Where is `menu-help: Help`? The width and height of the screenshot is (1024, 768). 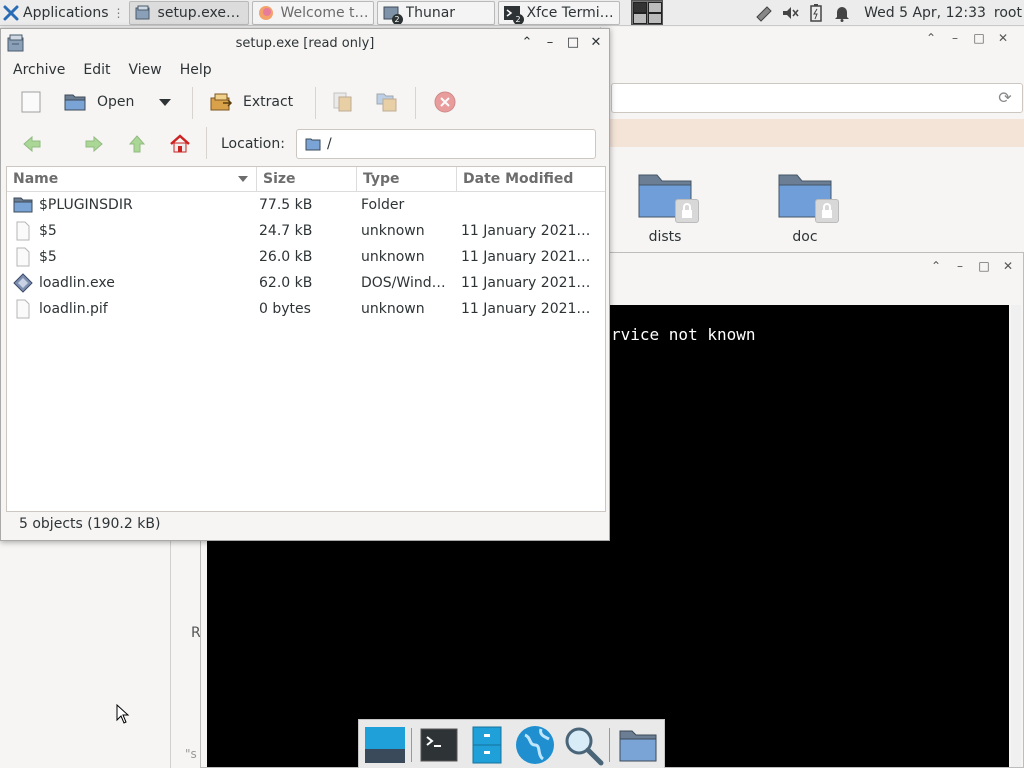 menu-help: Help is located at coordinates (193, 70).